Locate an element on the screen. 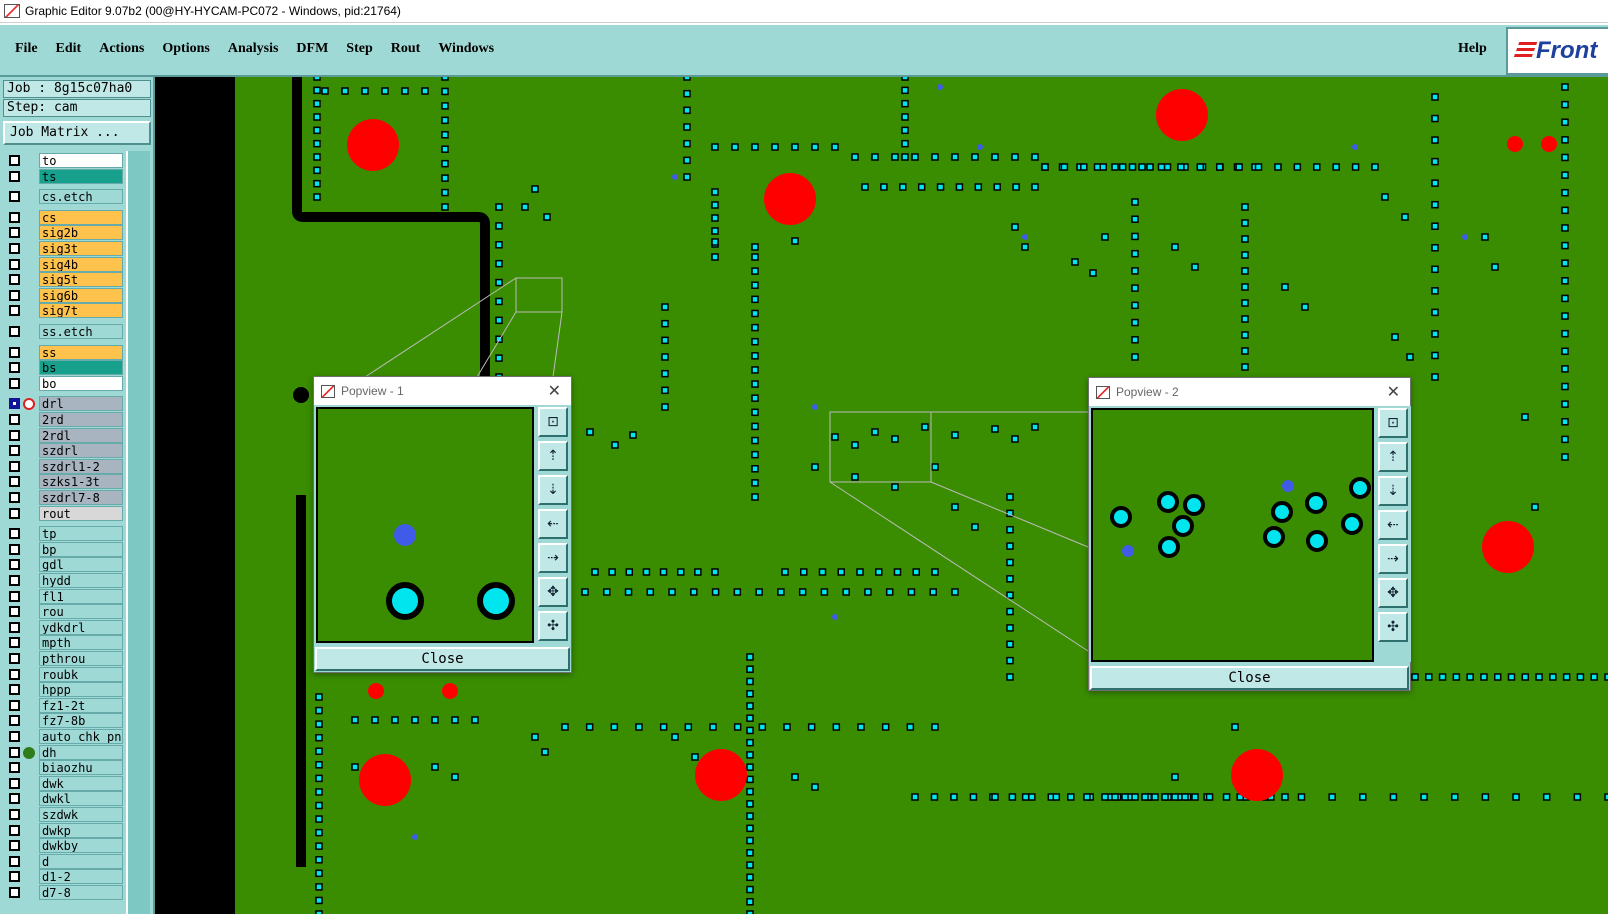 This screenshot has width=1608, height=914. popview-2-viewport is located at coordinates (1232, 535).